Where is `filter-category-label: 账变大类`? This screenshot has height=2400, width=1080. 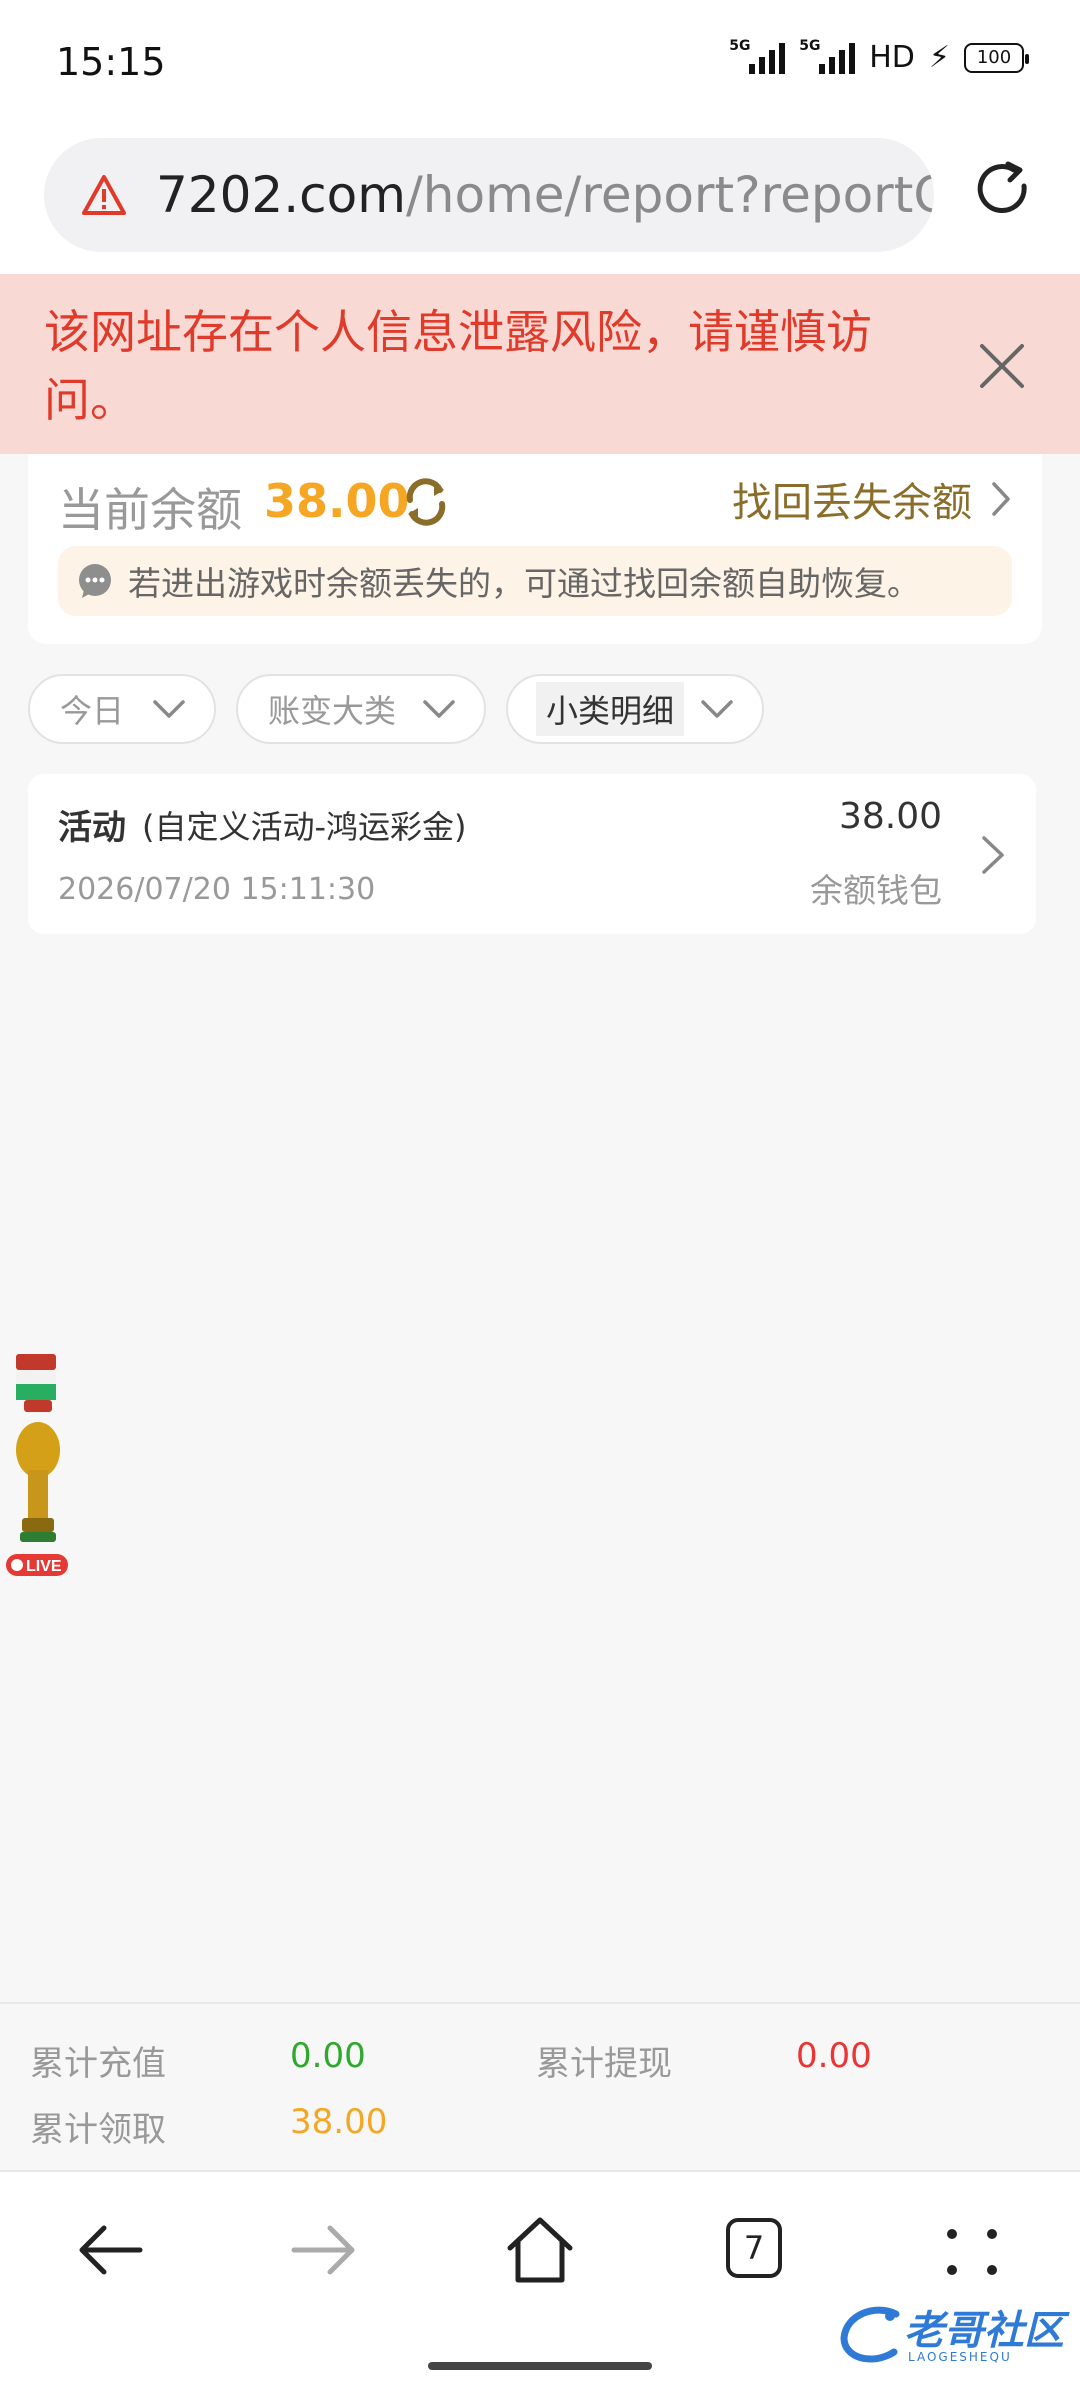
filter-category-label: 账变大类 is located at coordinates (332, 711).